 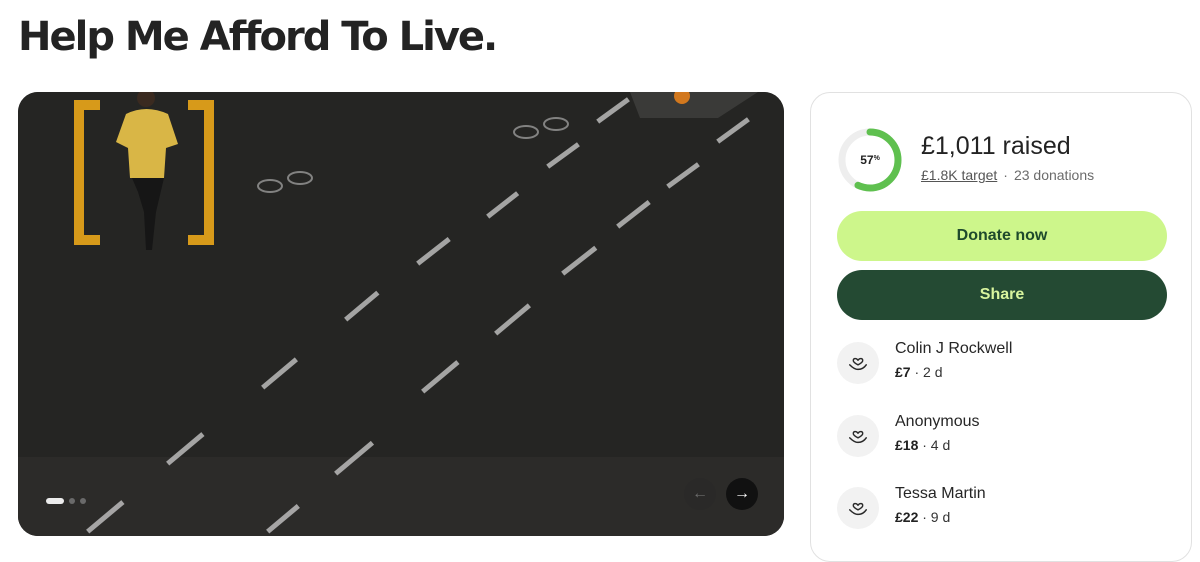 I want to click on donation-amount: £22, so click(x=907, y=517).